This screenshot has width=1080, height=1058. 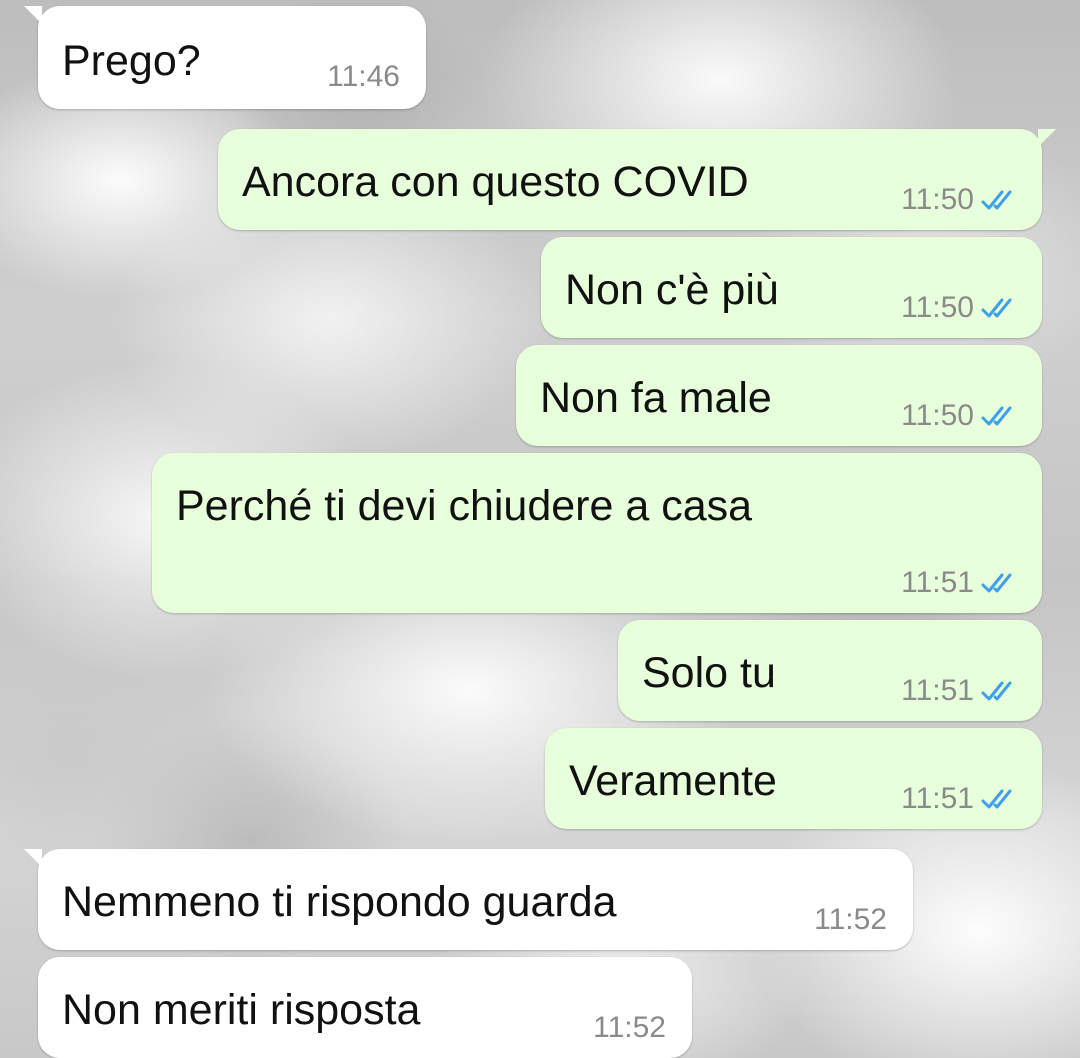 I want to click on message-text: Non meriti risposta, so click(x=241, y=1010).